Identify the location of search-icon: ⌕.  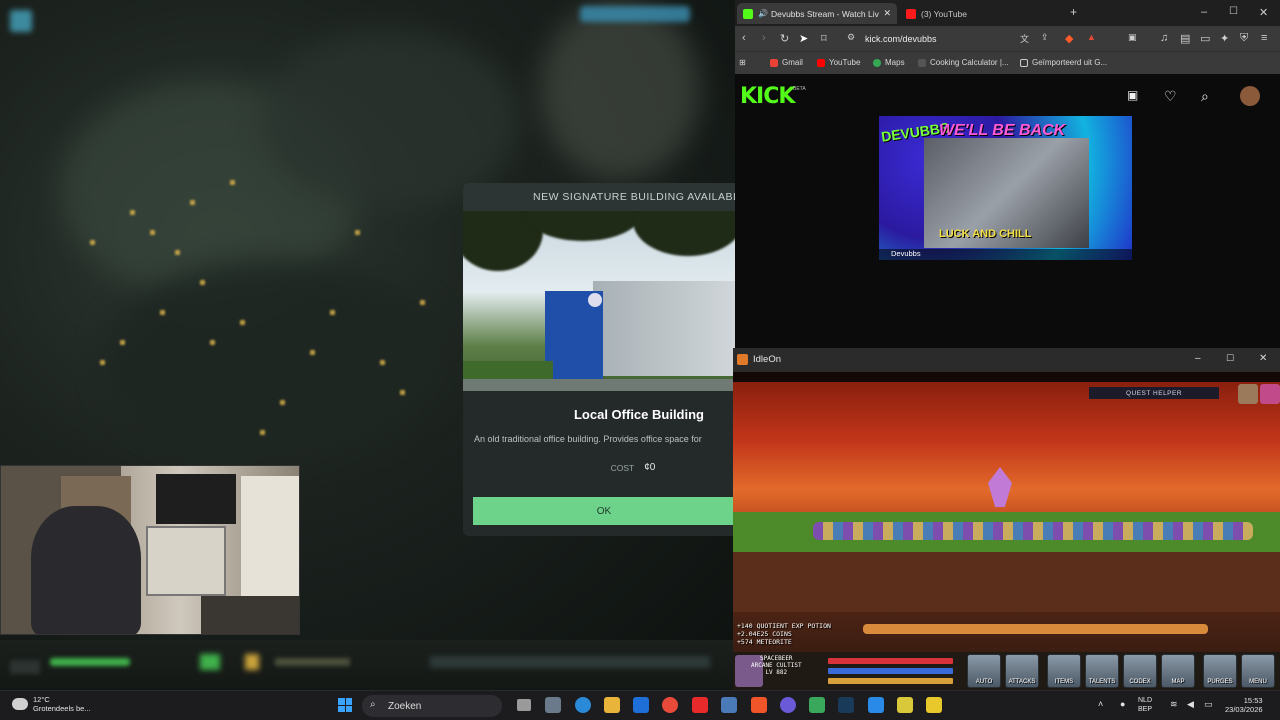
(1205, 96).